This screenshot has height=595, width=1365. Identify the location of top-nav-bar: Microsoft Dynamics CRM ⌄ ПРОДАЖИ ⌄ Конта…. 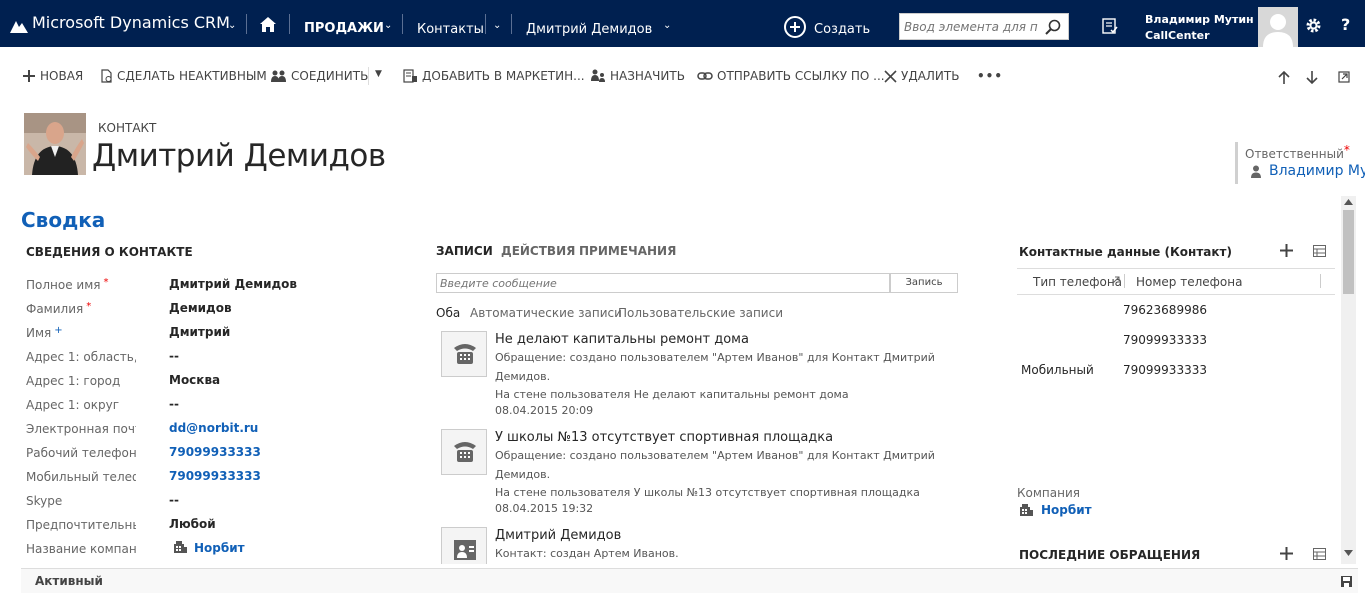
(682, 23).